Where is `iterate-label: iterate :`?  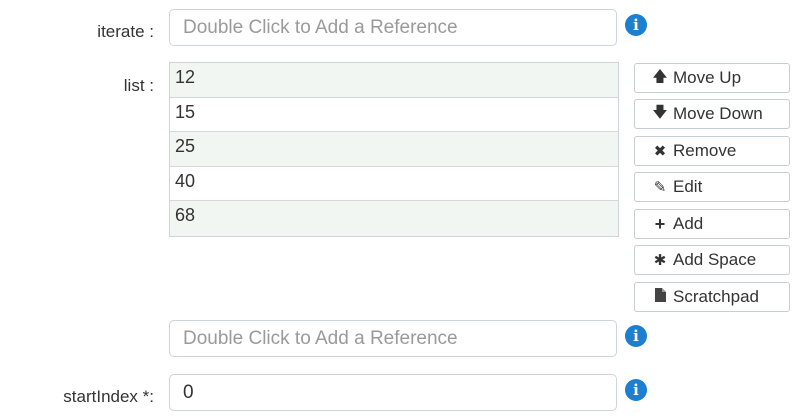 iterate-label: iterate : is located at coordinates (125, 31).